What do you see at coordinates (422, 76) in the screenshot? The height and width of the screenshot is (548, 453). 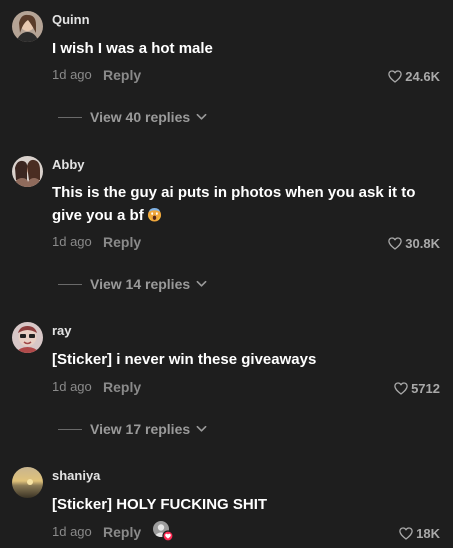 I see `like-count: 24.6K` at bounding box center [422, 76].